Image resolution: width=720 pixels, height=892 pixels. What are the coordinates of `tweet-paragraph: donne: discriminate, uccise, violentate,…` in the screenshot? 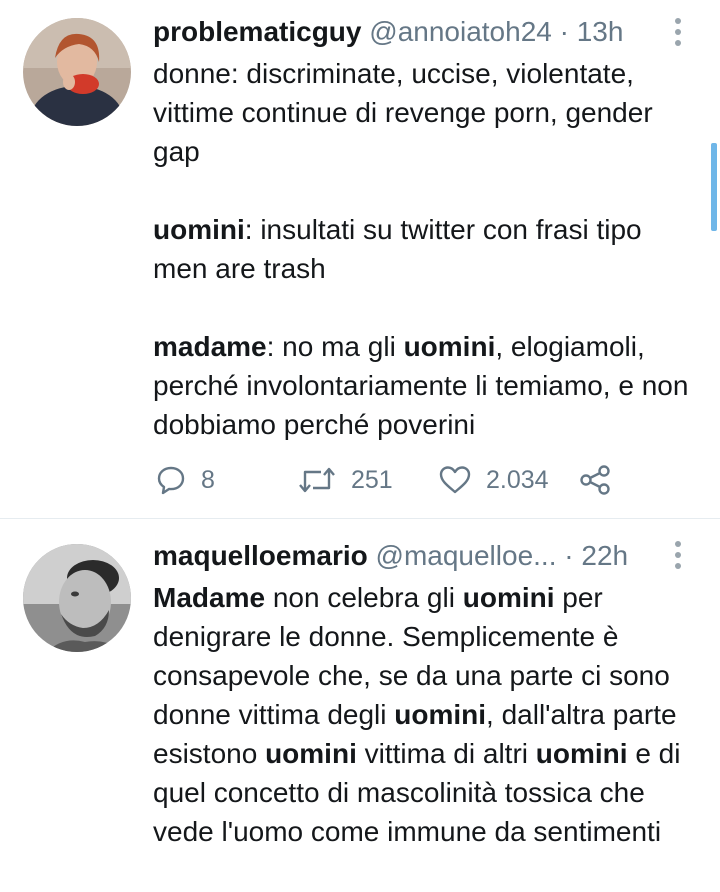 It's located at (403, 112).